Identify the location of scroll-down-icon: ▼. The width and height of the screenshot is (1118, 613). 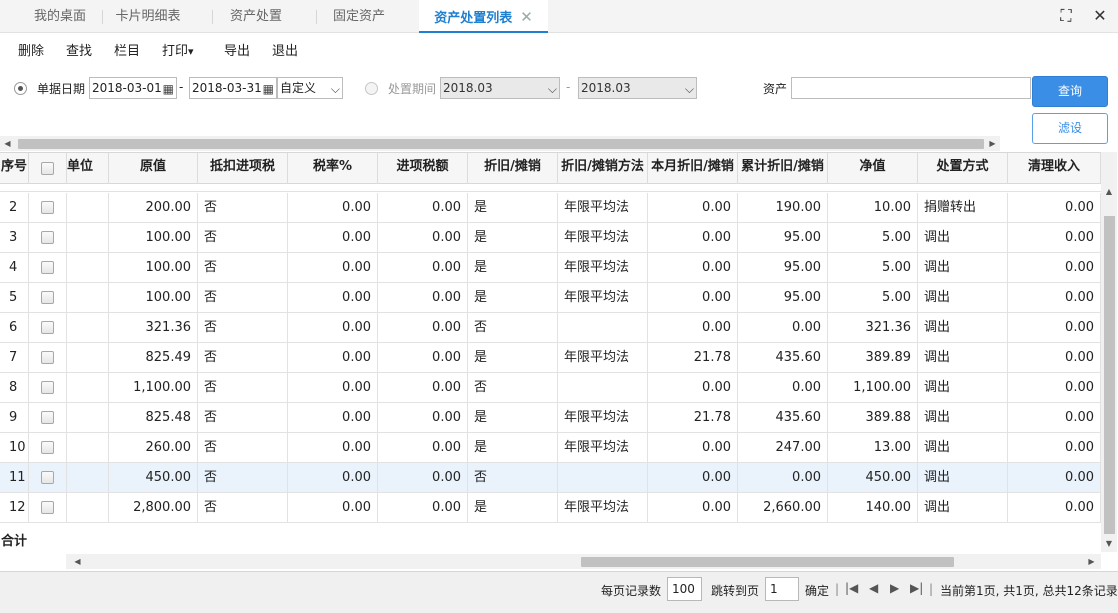
(1109, 543).